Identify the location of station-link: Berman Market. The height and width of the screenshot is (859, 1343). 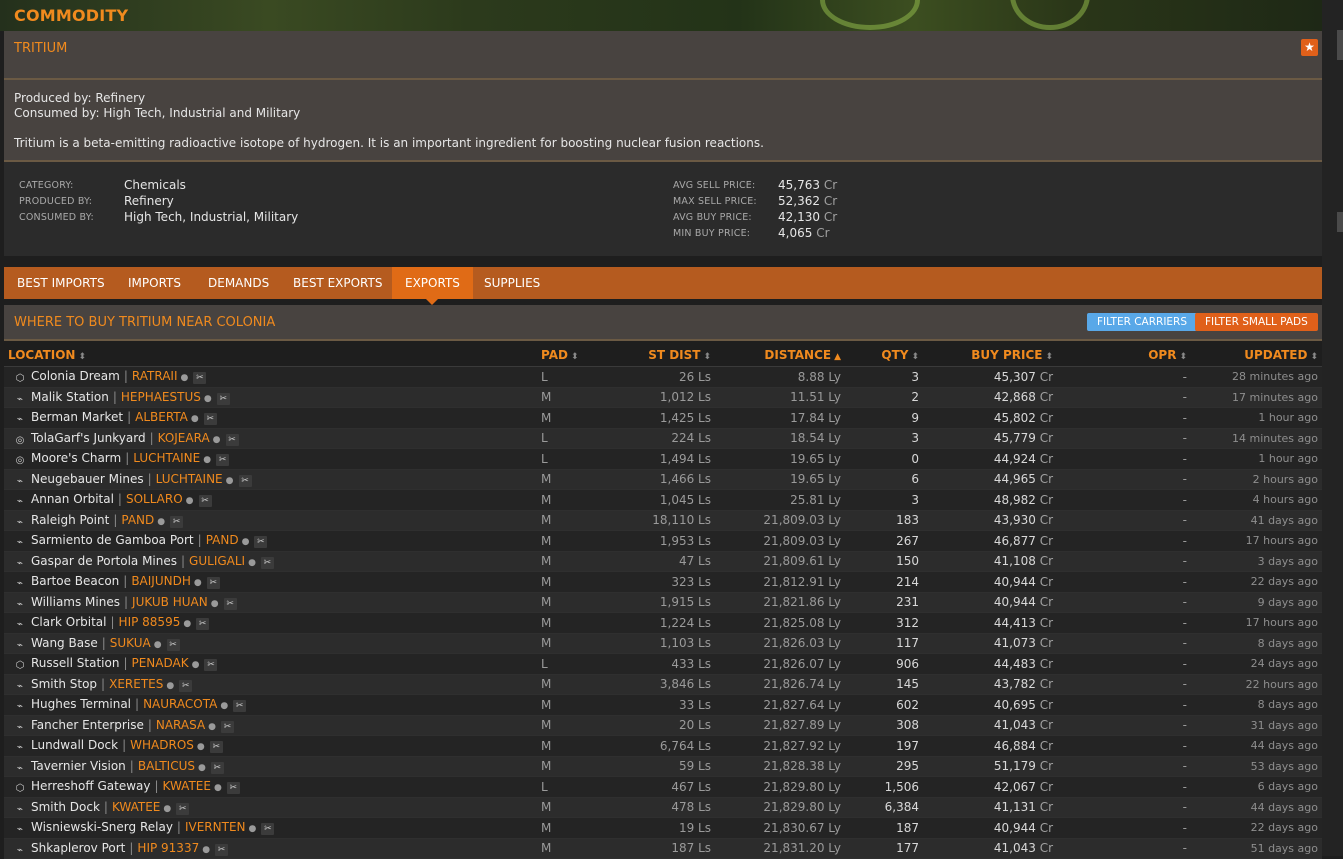
(77, 417).